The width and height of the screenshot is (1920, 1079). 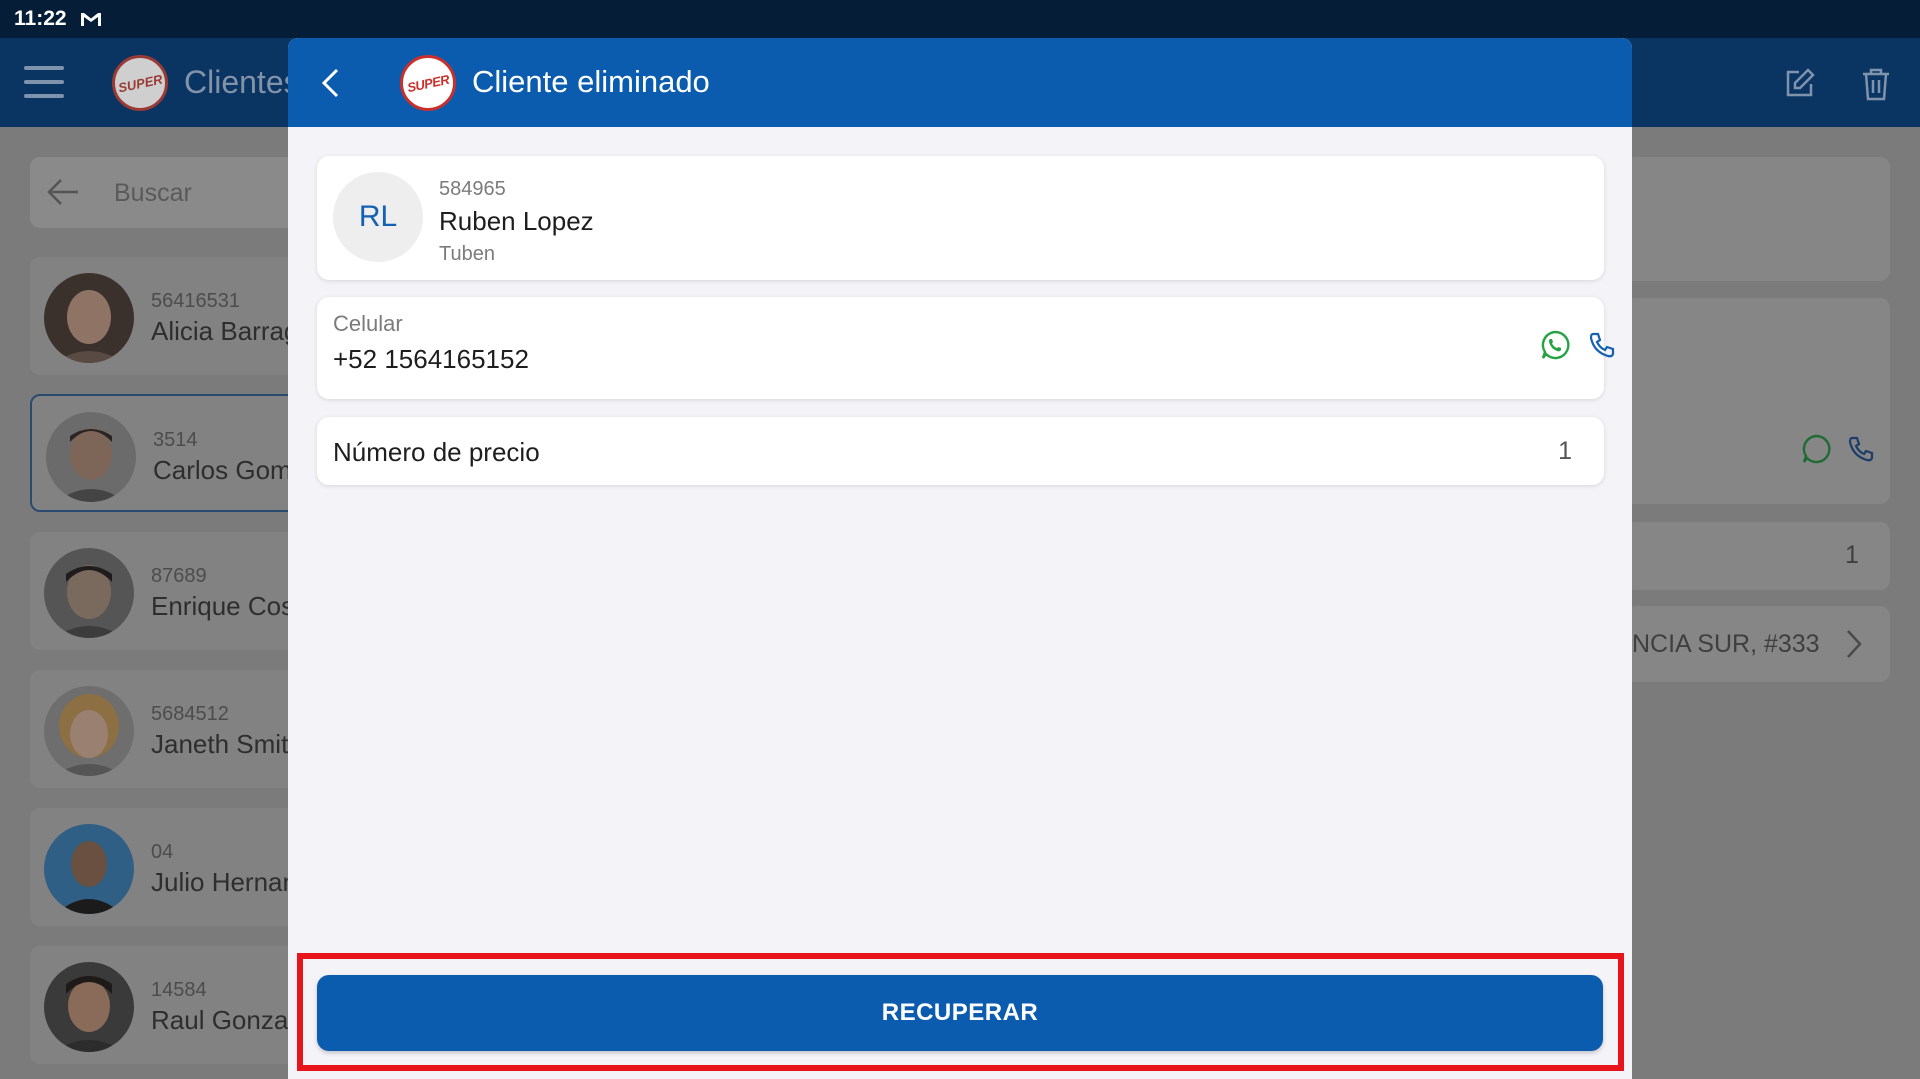 What do you see at coordinates (242, 82) in the screenshot?
I see `background-page-title: Clientes` at bounding box center [242, 82].